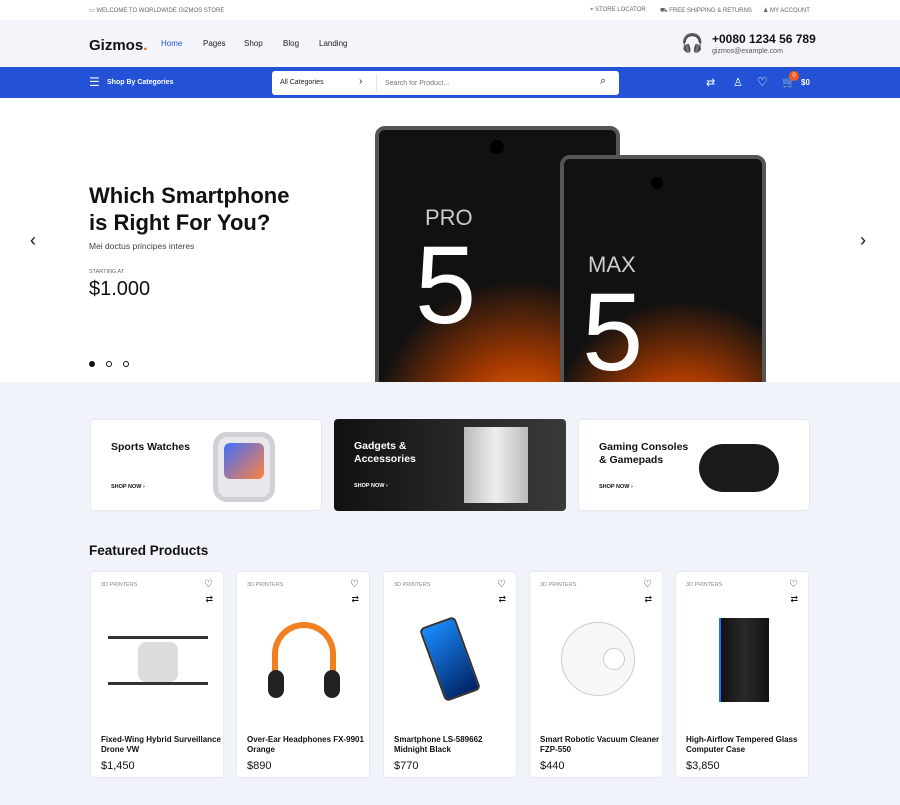  Describe the element at coordinates (302, 82) in the screenshot. I see `category-select: All Categories` at that location.